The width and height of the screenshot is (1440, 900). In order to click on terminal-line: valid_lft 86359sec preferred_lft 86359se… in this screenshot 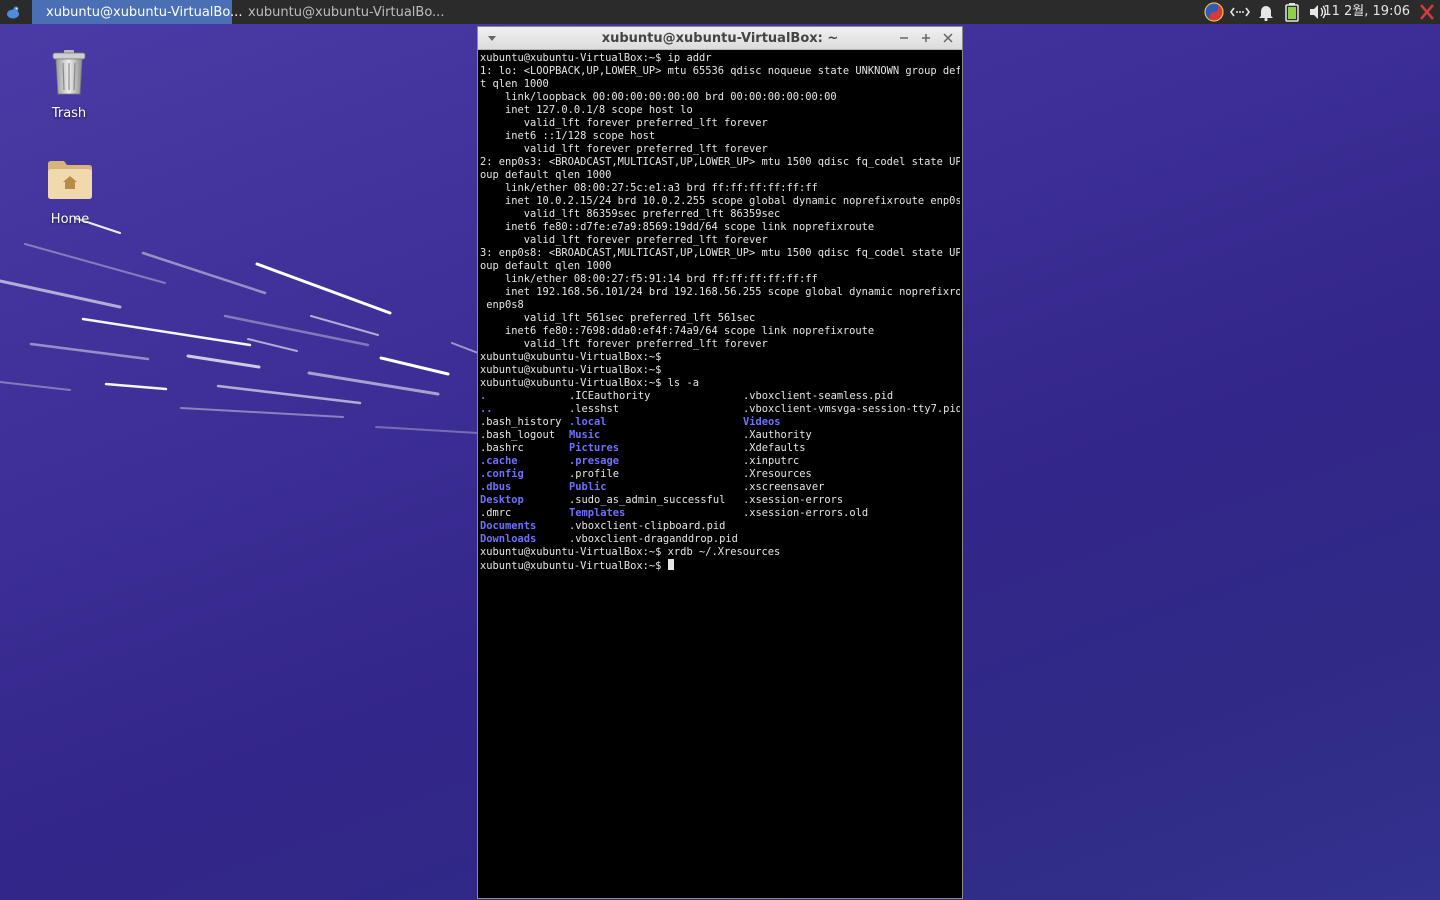, I will do `click(630, 214)`.